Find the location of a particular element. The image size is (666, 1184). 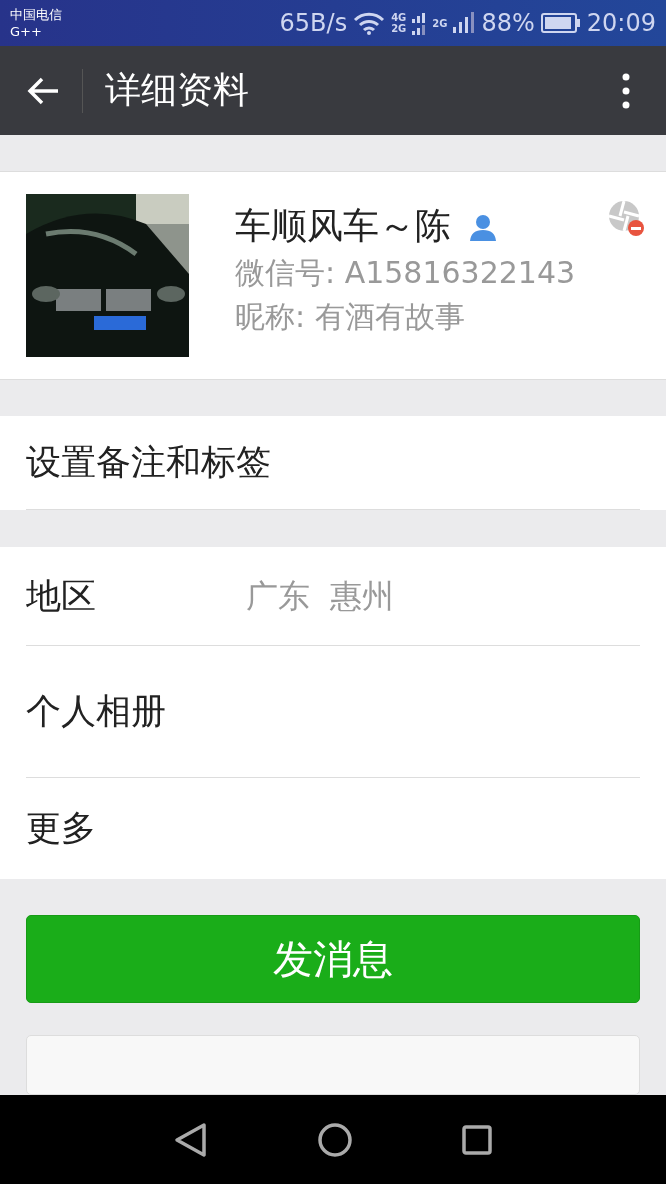

wechat-id: 微信号: A15816322143 is located at coordinates (405, 273).